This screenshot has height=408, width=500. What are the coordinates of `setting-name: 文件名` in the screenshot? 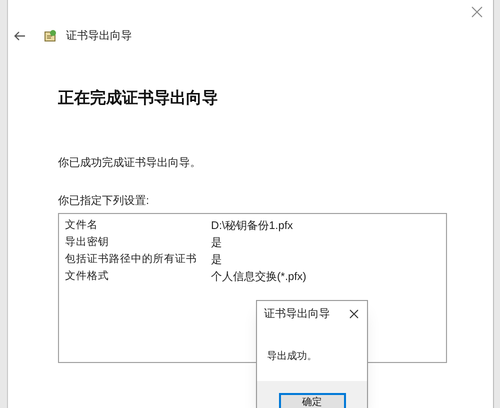 It's located at (82, 226).